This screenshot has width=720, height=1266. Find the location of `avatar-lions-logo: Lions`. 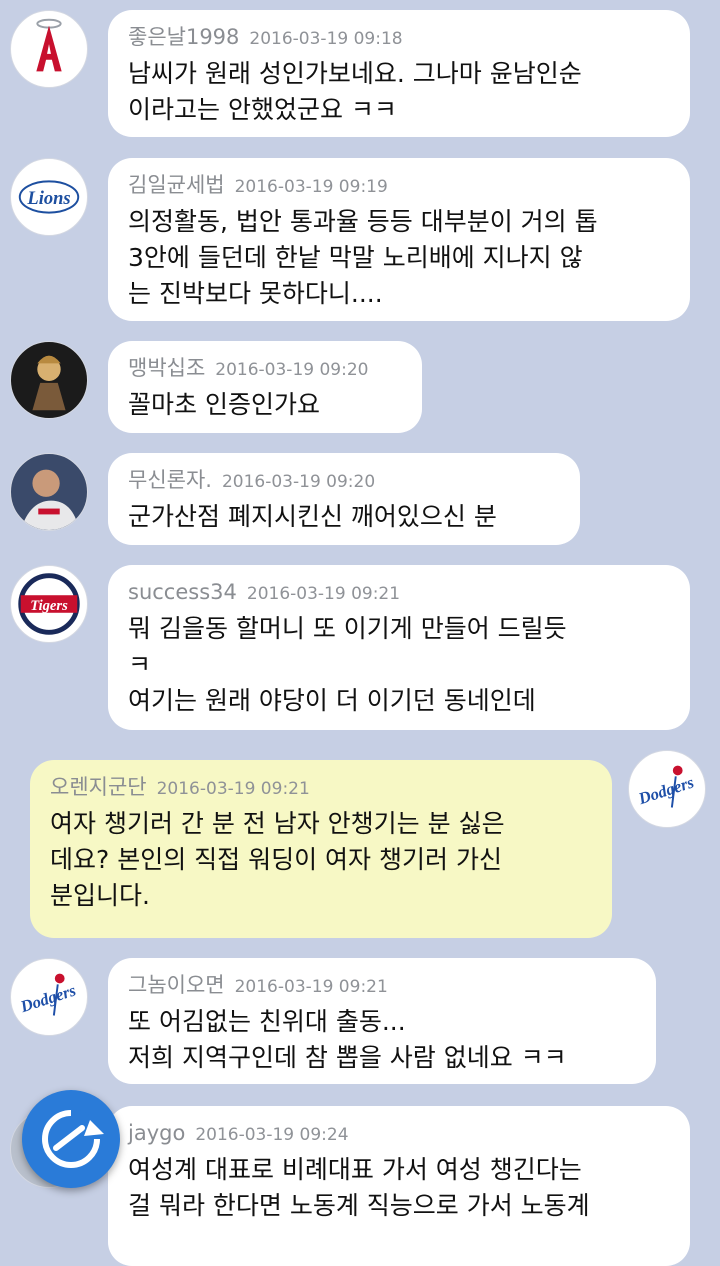

avatar-lions-logo: Lions is located at coordinates (49, 197).